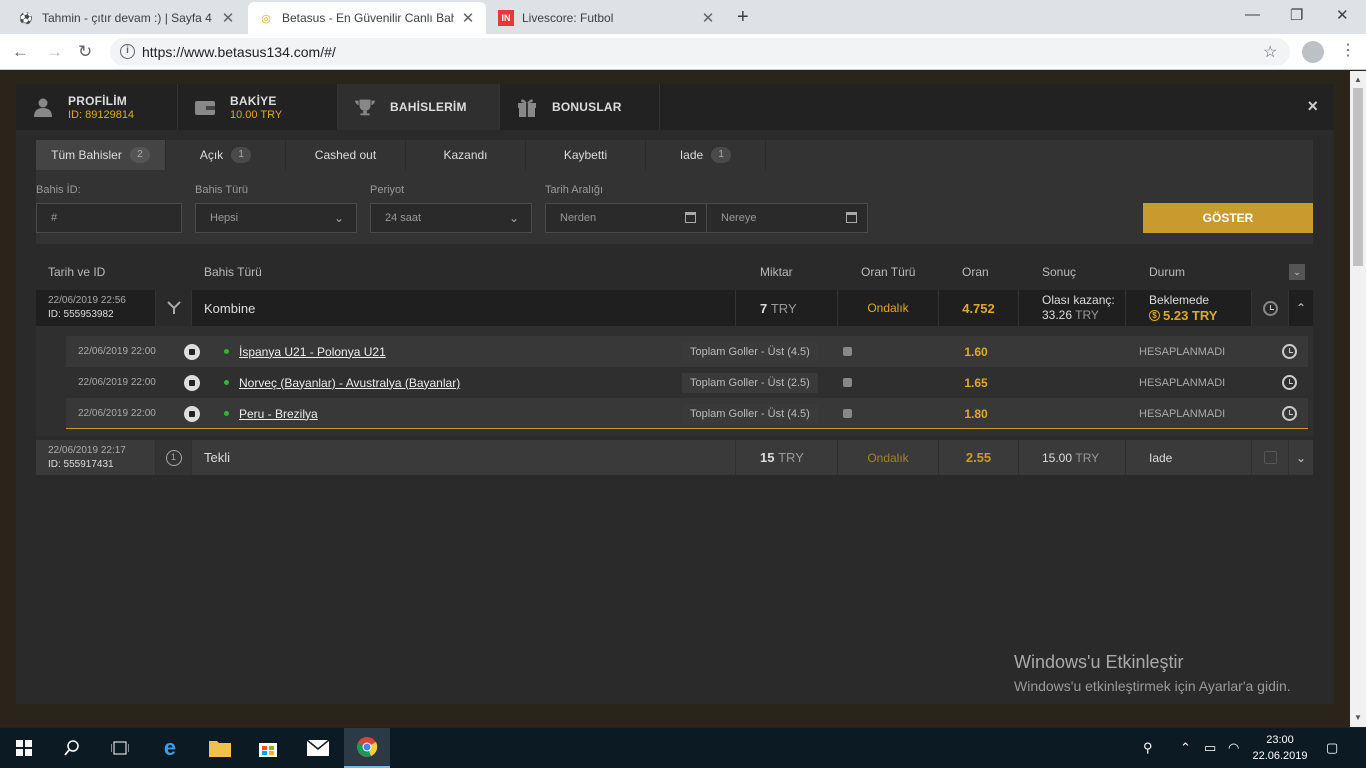 This screenshot has width=1366, height=768. Describe the element at coordinates (1280, 740) in the screenshot. I see `clock-time: 23:00` at that location.